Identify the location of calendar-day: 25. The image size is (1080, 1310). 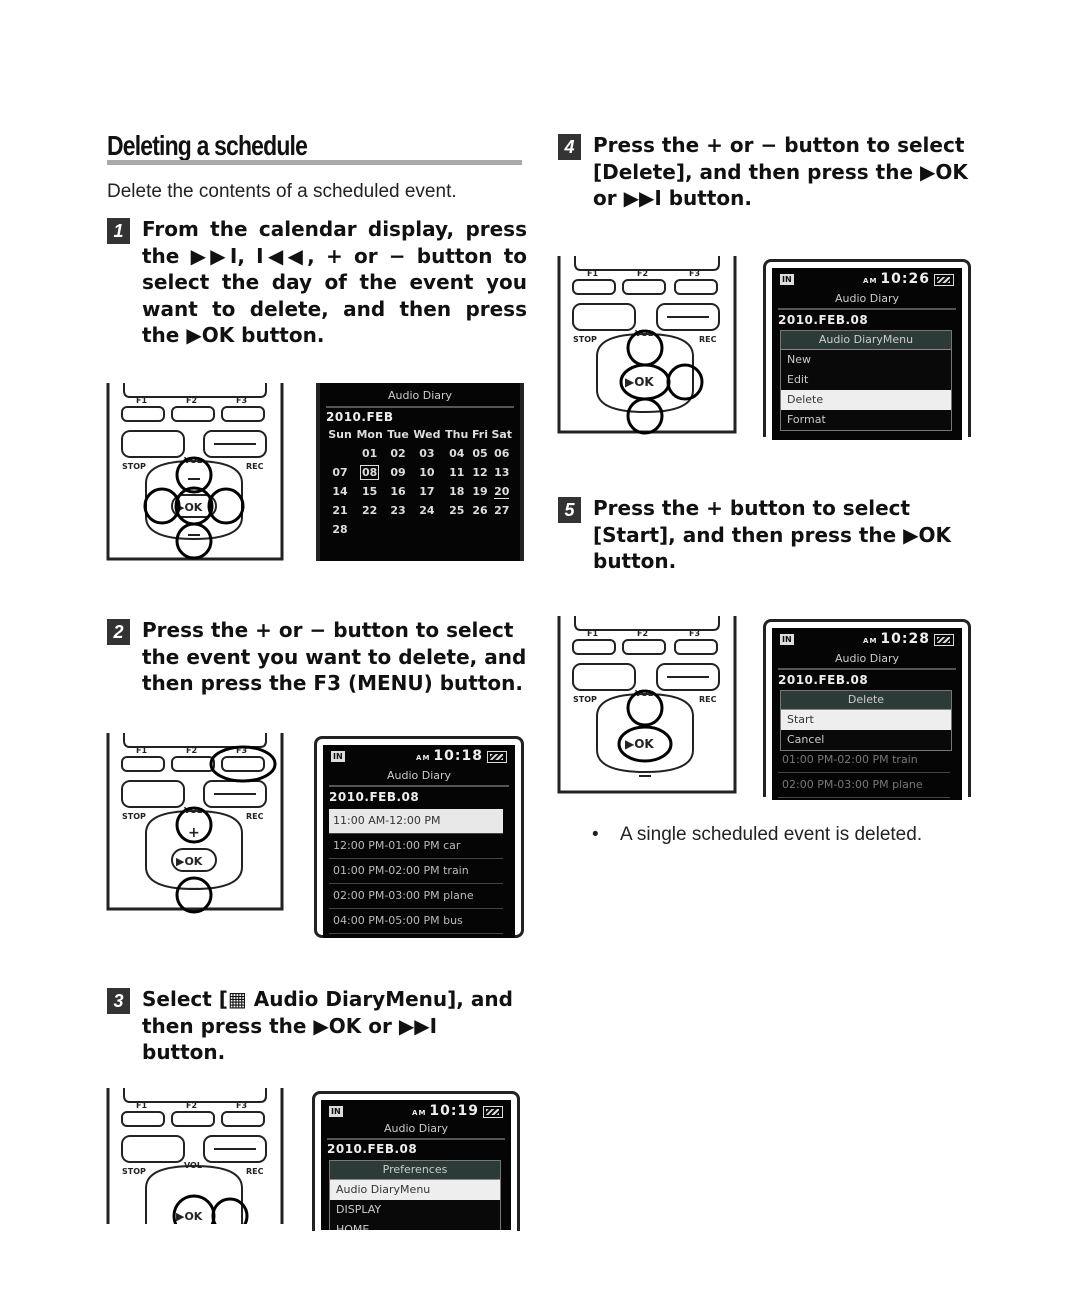
(457, 510).